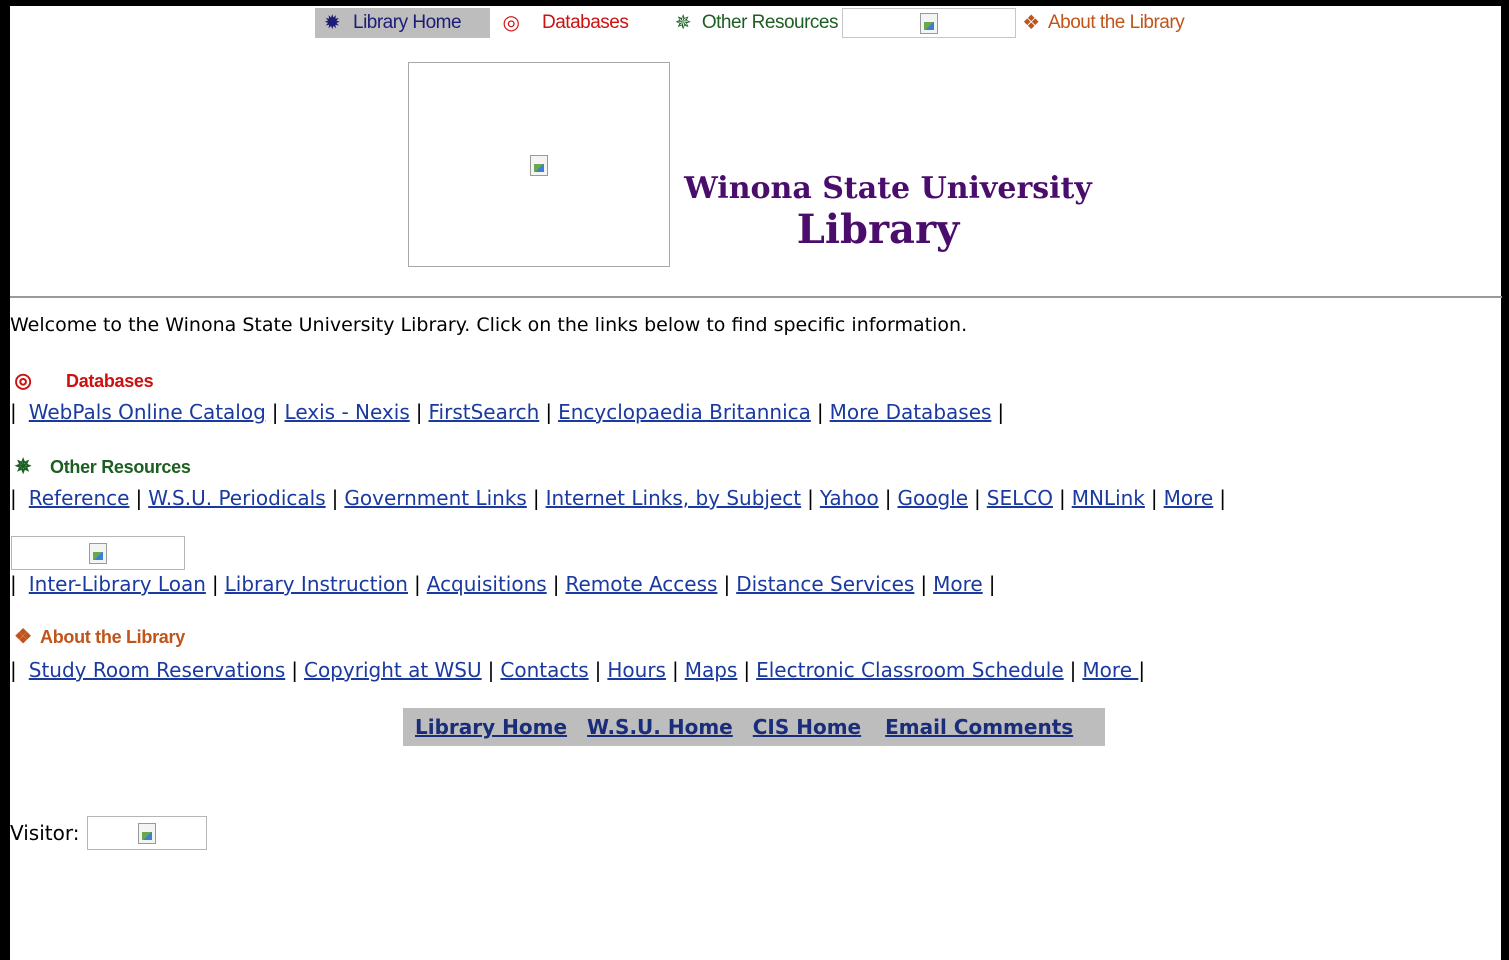 The height and width of the screenshot is (960, 1509). What do you see at coordinates (910, 670) in the screenshot?
I see `link-classroom-schedule: Electronic Classroom Schedule` at bounding box center [910, 670].